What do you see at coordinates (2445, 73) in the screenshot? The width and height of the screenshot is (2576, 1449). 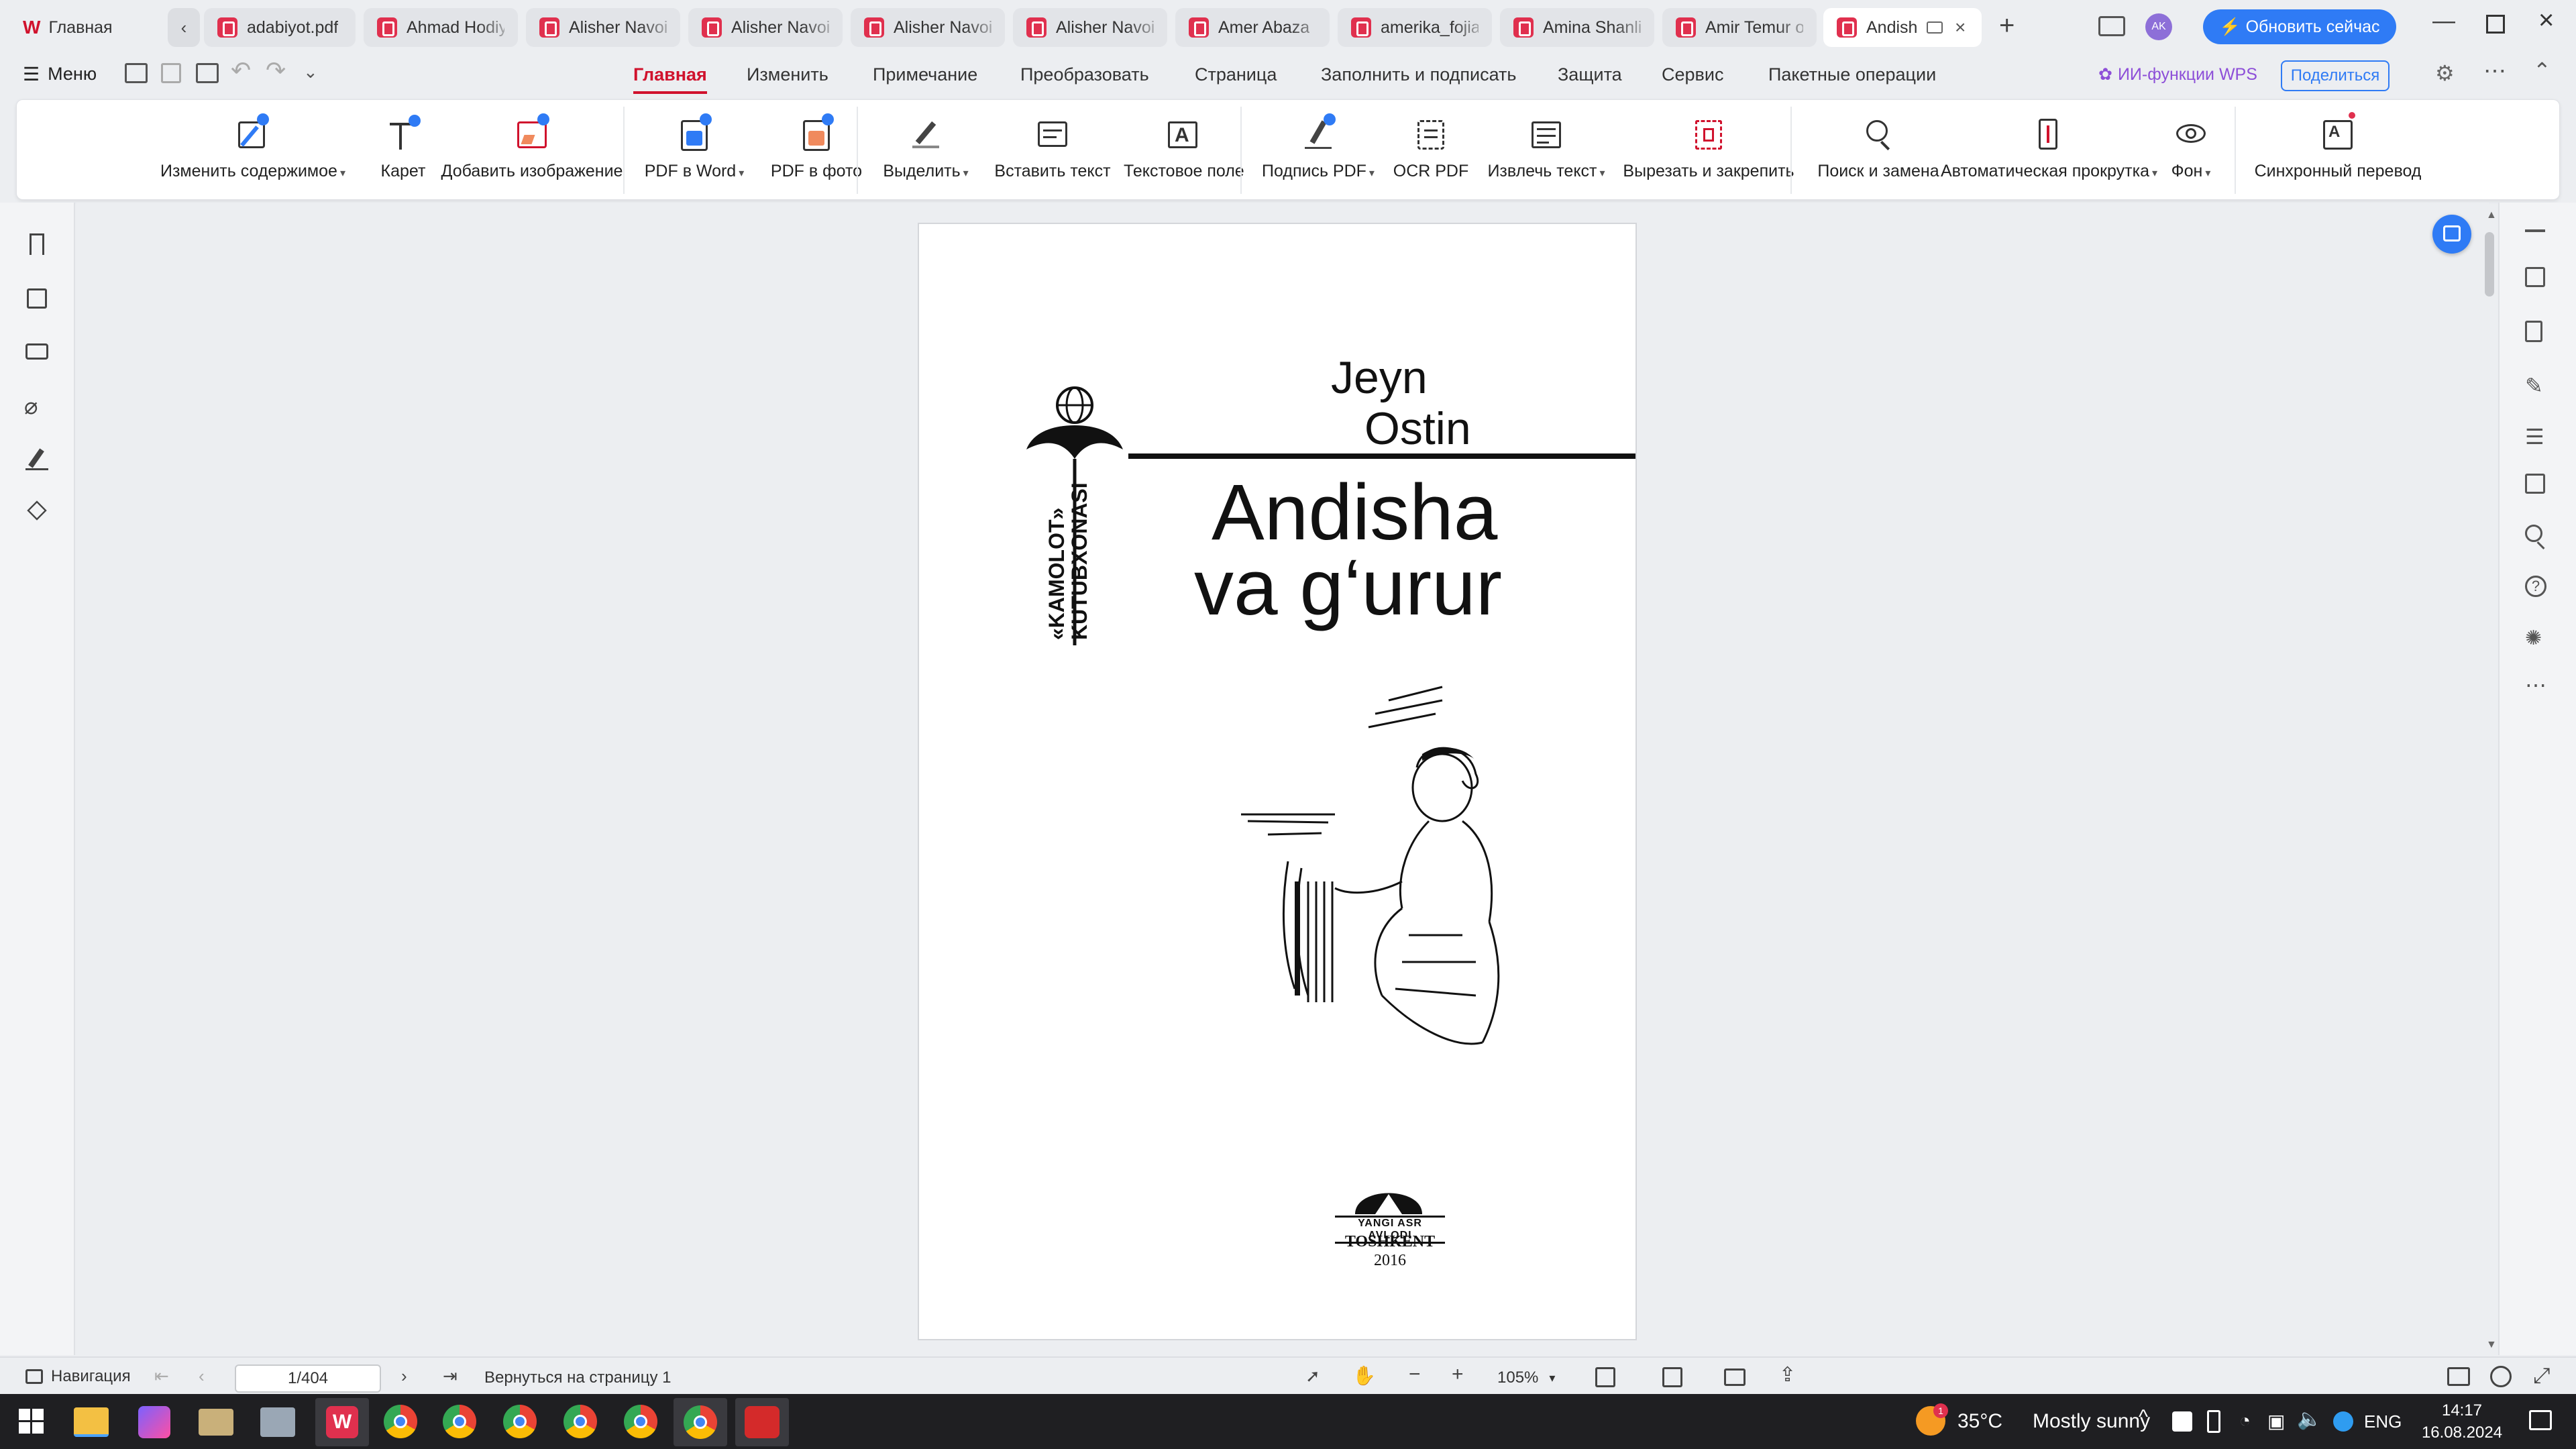 I see `settings-gear-icon: ⚙` at bounding box center [2445, 73].